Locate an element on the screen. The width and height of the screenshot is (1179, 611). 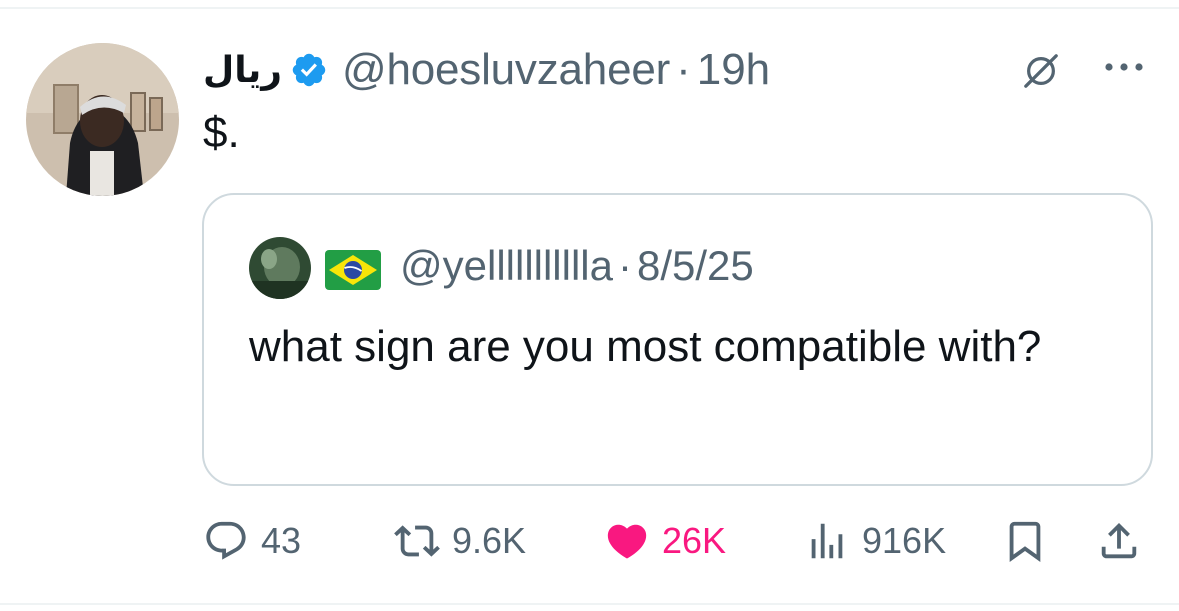
share-icon is located at coordinates (1119, 541).